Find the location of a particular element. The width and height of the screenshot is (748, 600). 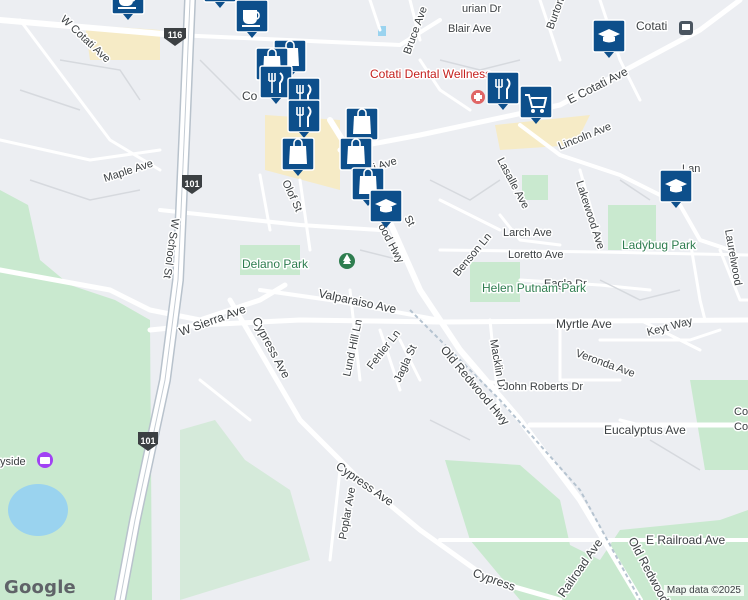

helen-putnam-park-label: Helen Putnam Park is located at coordinates (534, 288).